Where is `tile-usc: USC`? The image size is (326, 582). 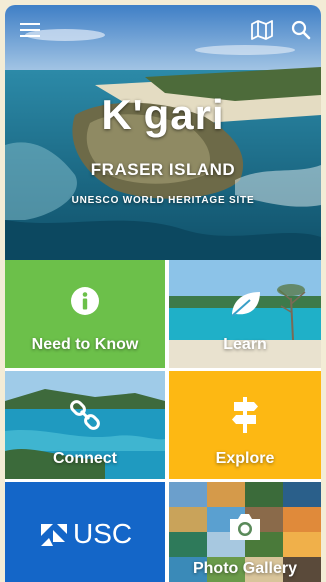
tile-usc: USC is located at coordinates (85, 532).